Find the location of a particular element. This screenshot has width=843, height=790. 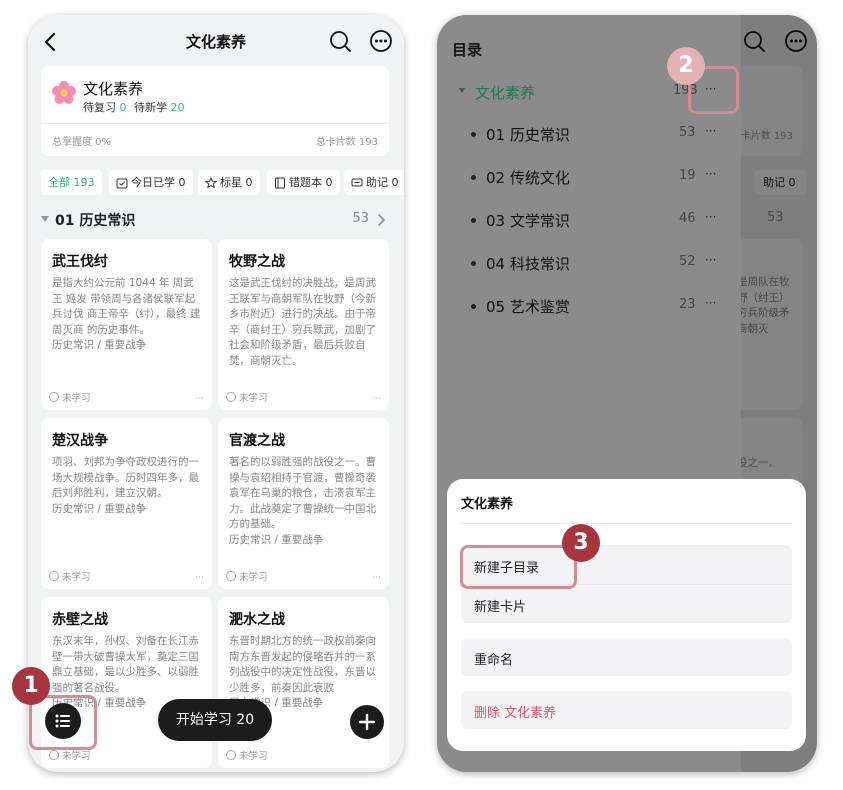

filter-label: 全部 193 is located at coordinates (71, 182).